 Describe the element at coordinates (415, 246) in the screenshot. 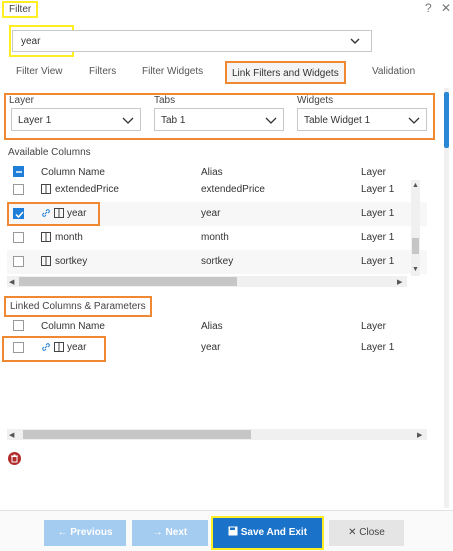

I see `available-scrollbar-thumb` at that location.